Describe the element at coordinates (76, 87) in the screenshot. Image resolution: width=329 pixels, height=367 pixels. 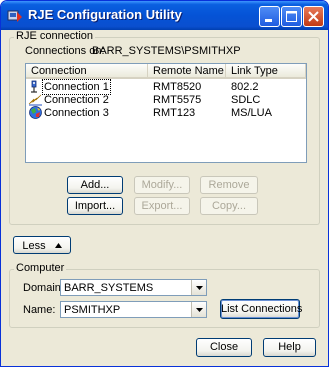
I see `connection-name: Connection 1` at that location.